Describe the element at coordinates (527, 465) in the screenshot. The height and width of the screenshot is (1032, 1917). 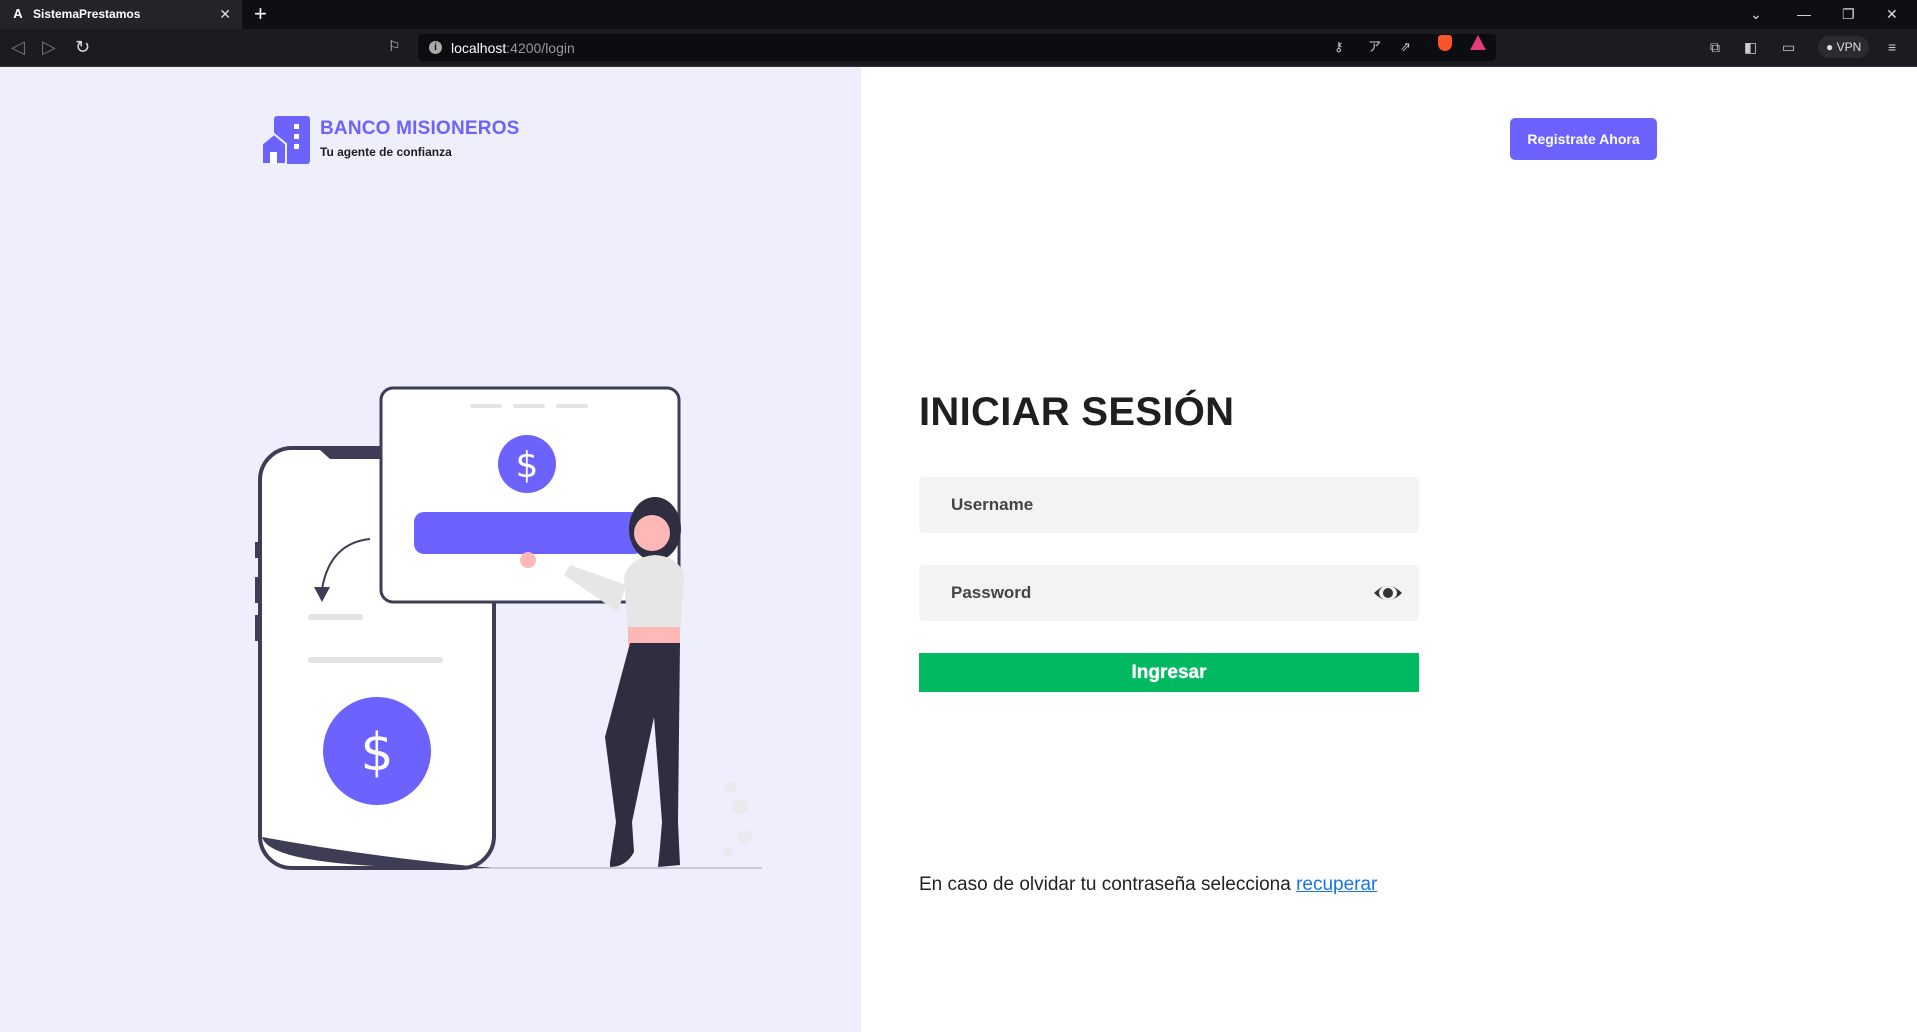
I see `dollar-sign-icon-small: $` at that location.